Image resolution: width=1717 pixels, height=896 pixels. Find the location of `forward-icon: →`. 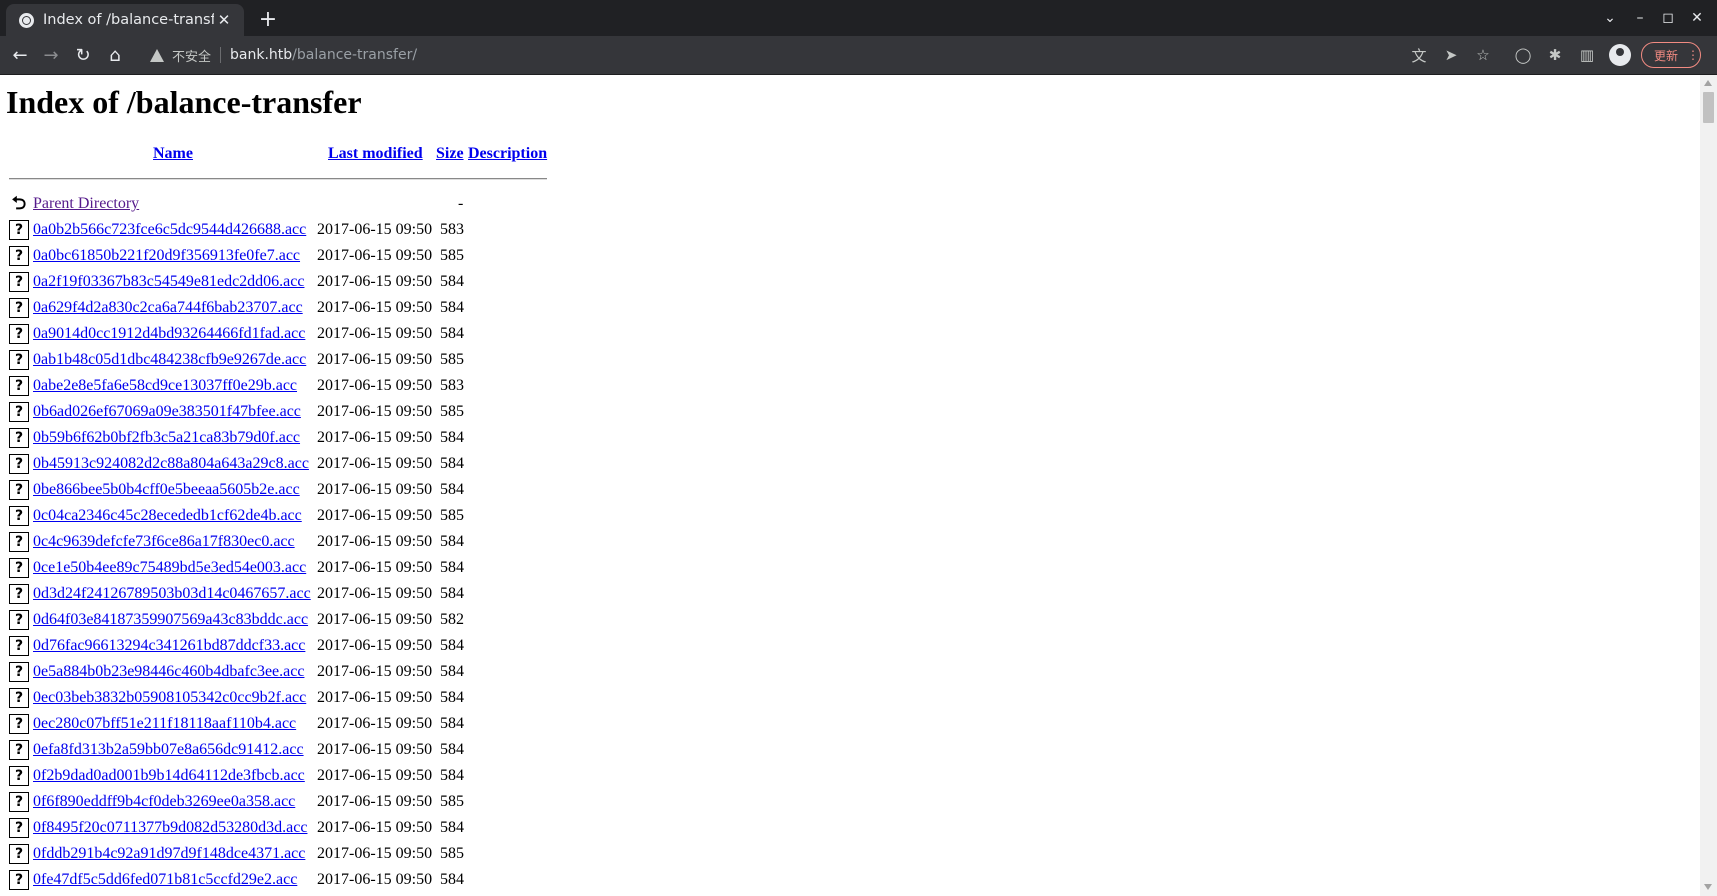

forward-icon: → is located at coordinates (51, 55).